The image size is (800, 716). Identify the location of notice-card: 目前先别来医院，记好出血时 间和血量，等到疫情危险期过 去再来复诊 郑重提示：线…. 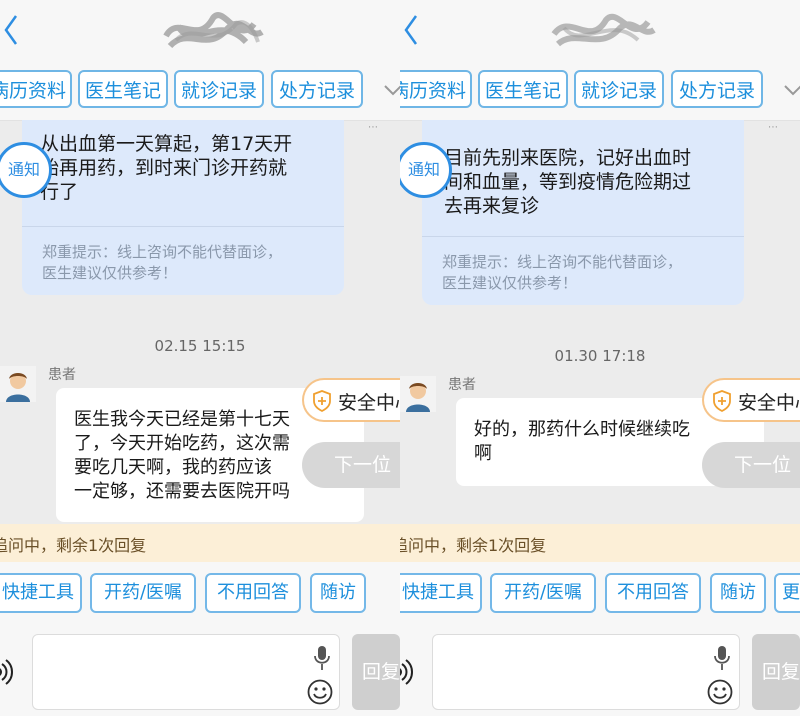
(583, 212).